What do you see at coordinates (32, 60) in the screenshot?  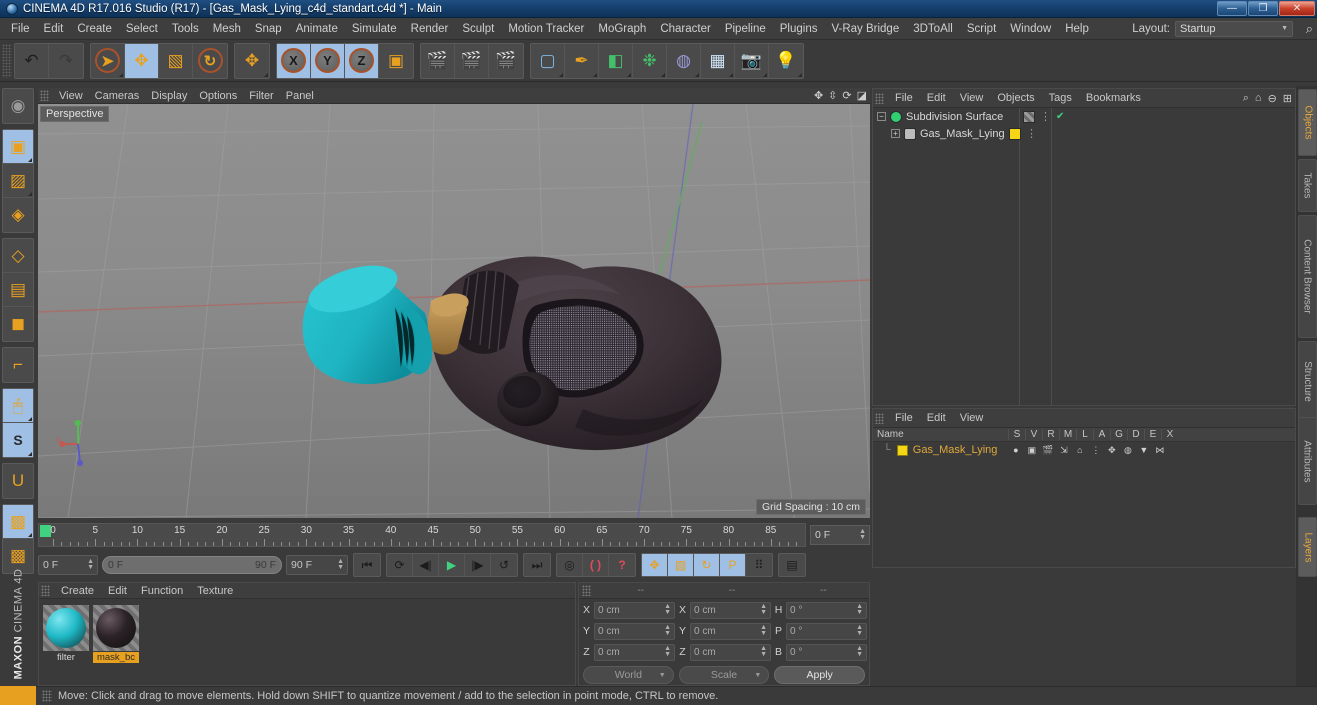 I see `undo-button: ↶` at bounding box center [32, 60].